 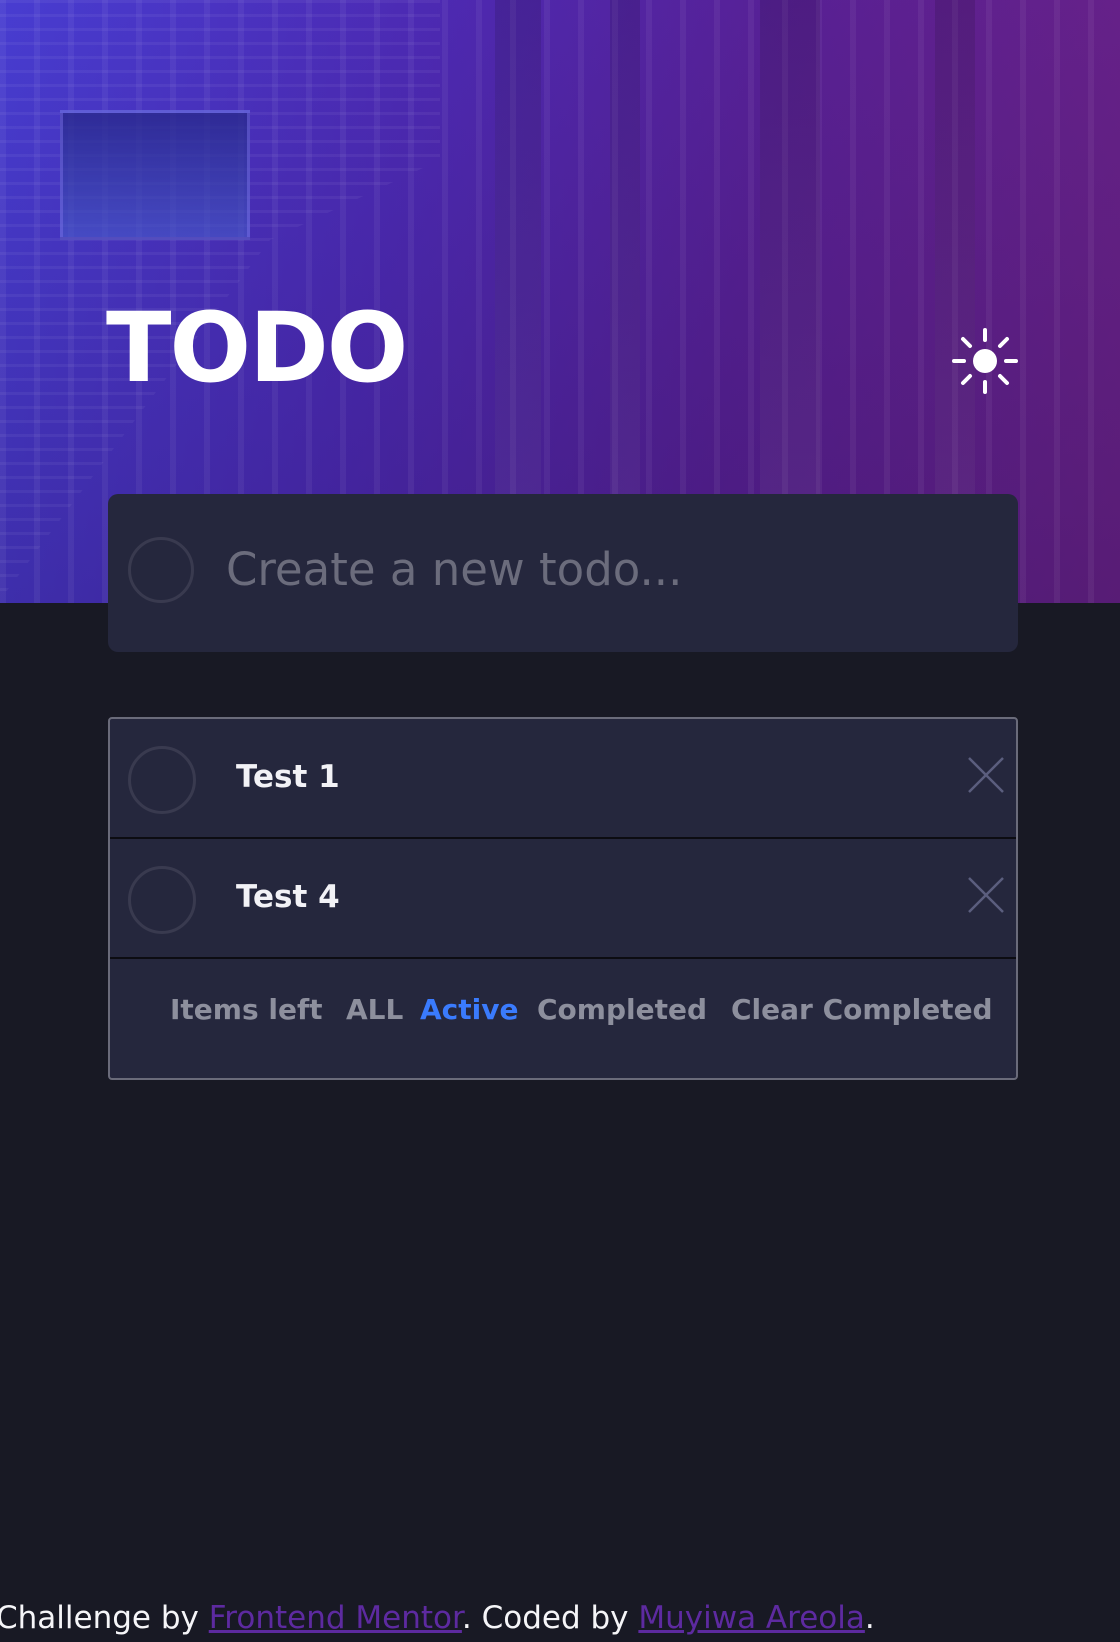 What do you see at coordinates (545, 1618) in the screenshot?
I see `attribution-middle: . Coded by` at bounding box center [545, 1618].